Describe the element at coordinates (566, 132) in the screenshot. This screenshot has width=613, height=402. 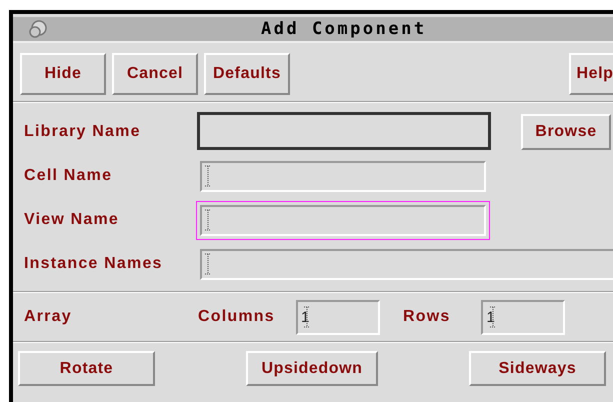
I see `browse-button: Browse` at that location.